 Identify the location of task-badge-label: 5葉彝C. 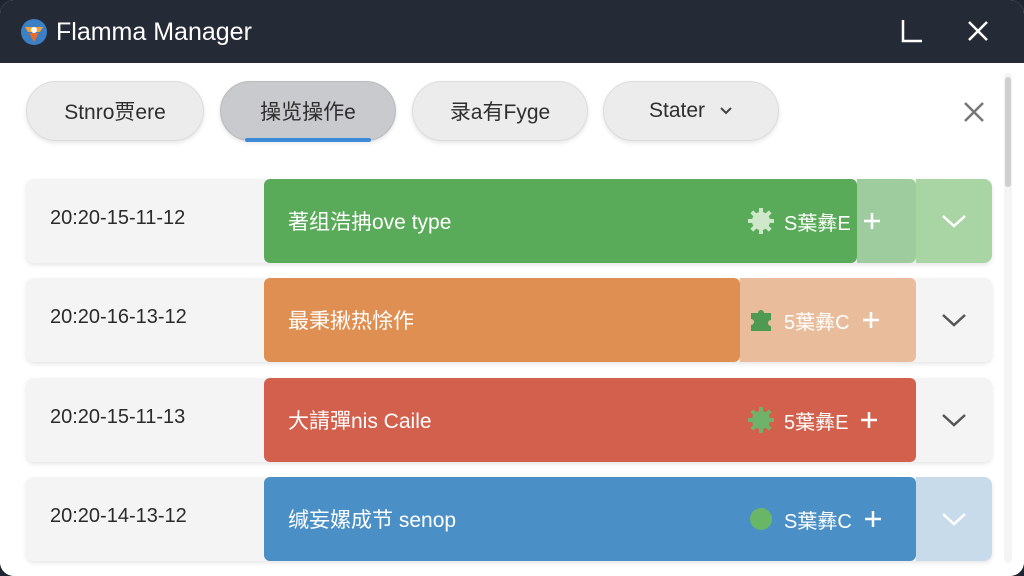
(817, 322).